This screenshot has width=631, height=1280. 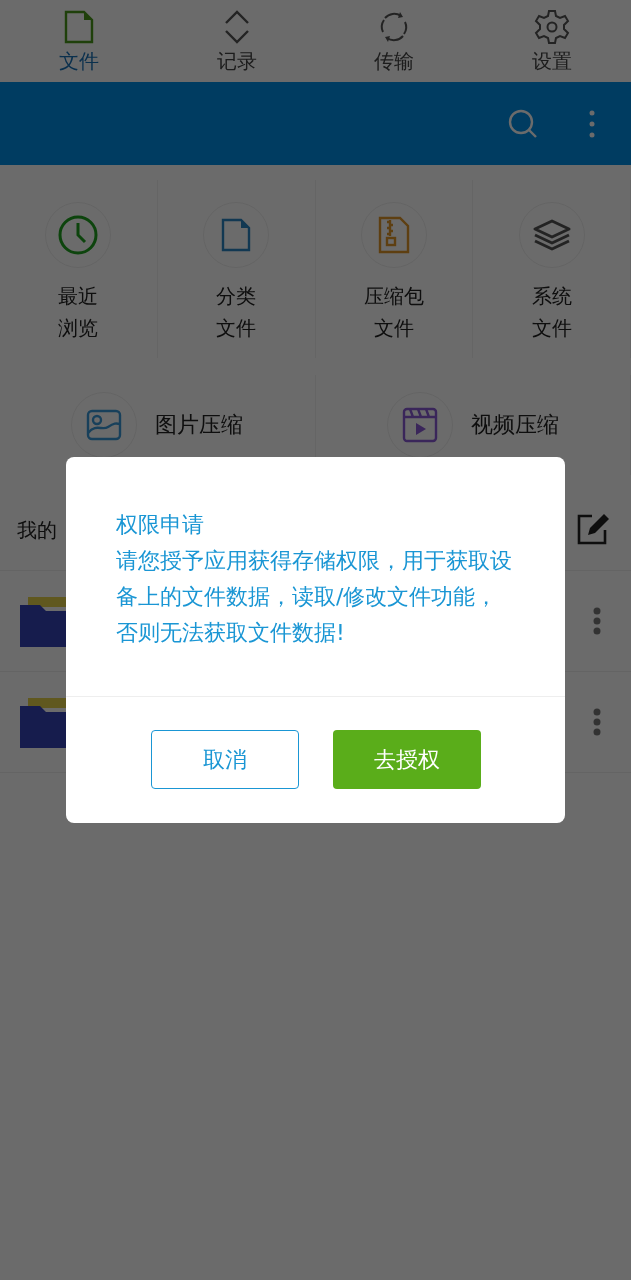 I want to click on zip-file-icon, so click(x=393, y=235).